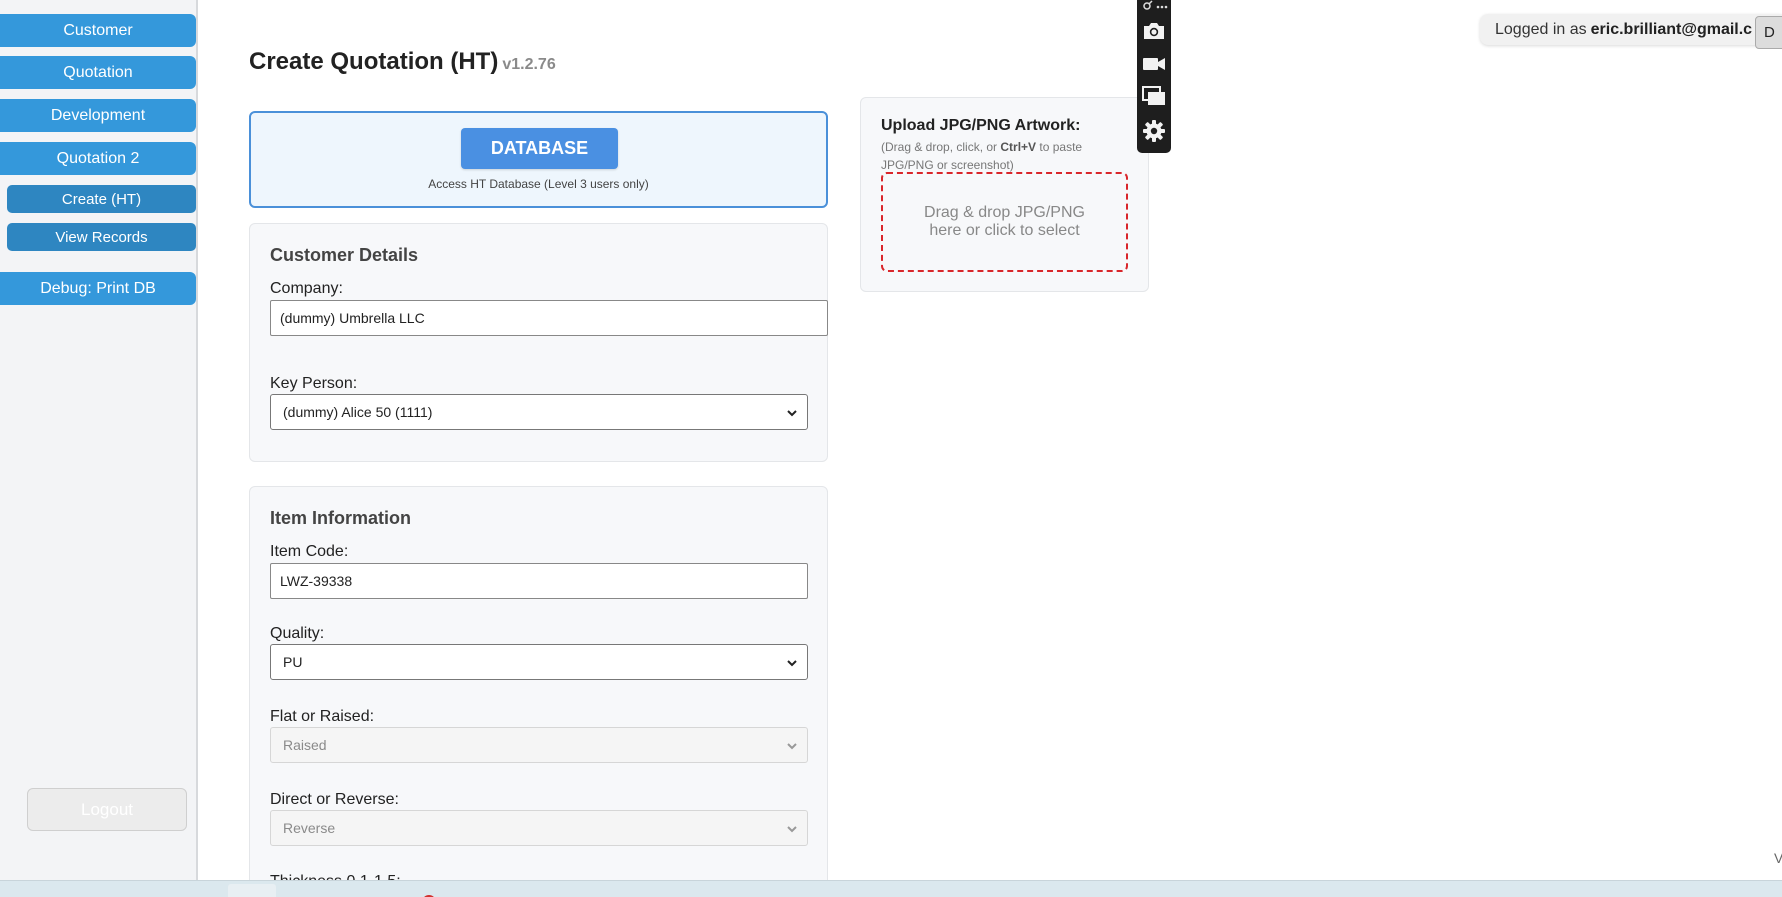  What do you see at coordinates (539, 745) in the screenshot?
I see `flat-or-raised-select: Raised` at bounding box center [539, 745].